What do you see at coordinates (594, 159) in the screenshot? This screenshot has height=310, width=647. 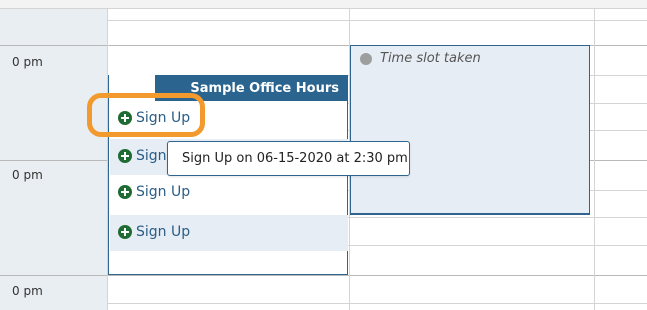 I see `grid-divider` at bounding box center [594, 159].